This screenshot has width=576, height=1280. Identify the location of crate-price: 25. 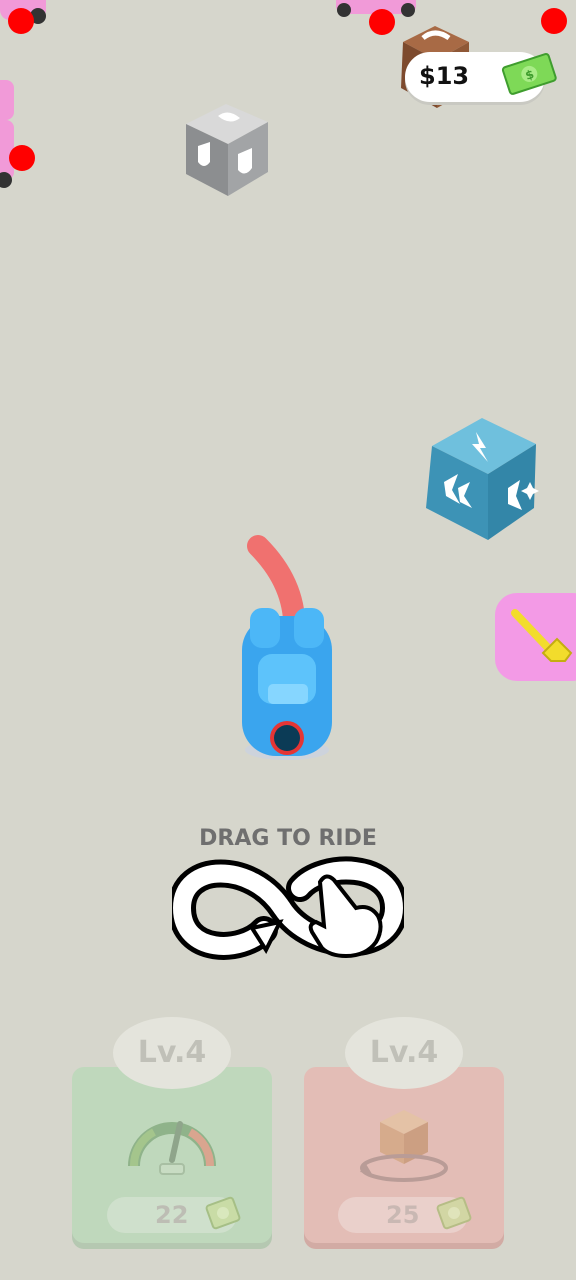
(403, 1215).